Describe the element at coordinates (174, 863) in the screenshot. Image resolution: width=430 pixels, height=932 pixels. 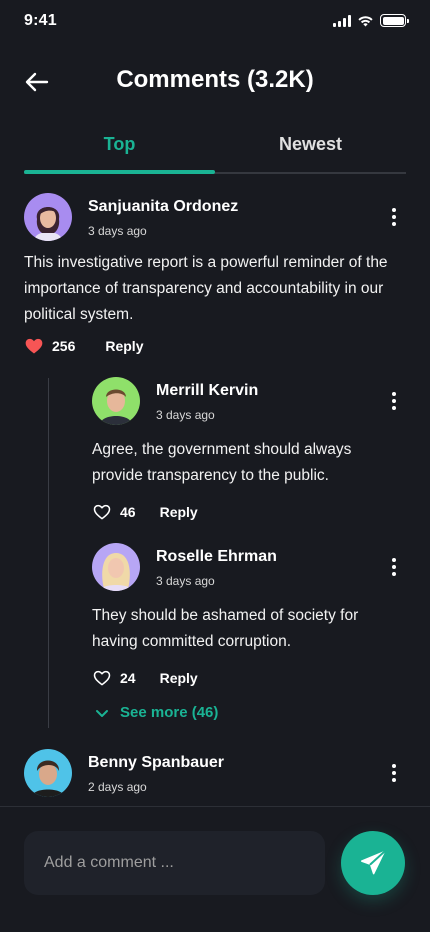
I see `comment-input` at that location.